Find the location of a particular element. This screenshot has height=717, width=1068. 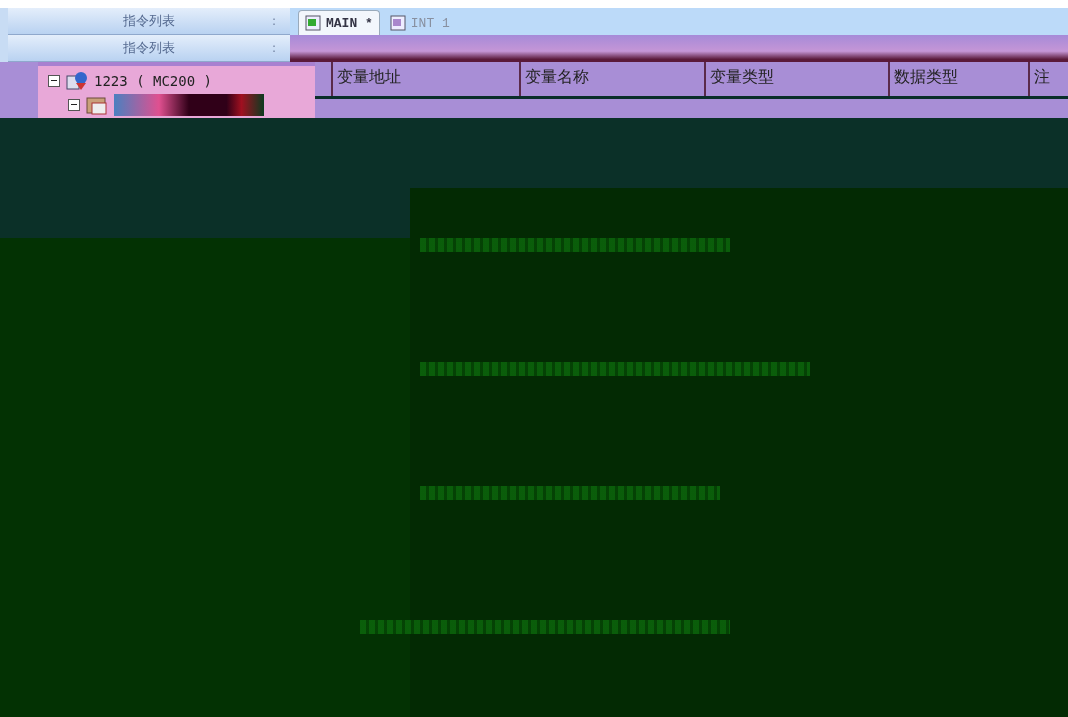

folder-icon is located at coordinates (97, 105).